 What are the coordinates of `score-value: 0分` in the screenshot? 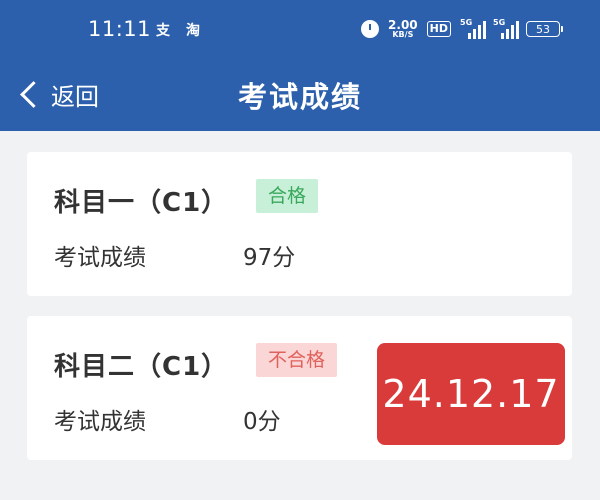 It's located at (262, 422).